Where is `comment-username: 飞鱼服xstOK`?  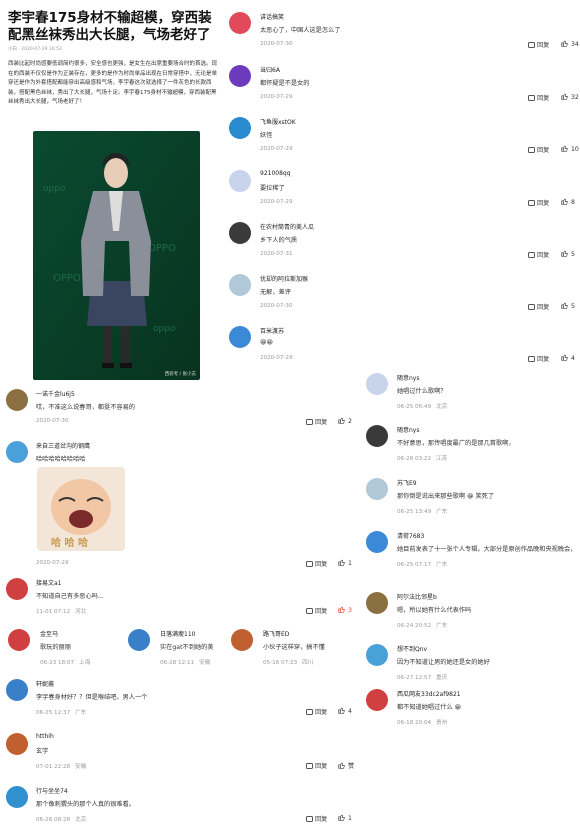 comment-username: 飞鱼服xstOK is located at coordinates (278, 121).